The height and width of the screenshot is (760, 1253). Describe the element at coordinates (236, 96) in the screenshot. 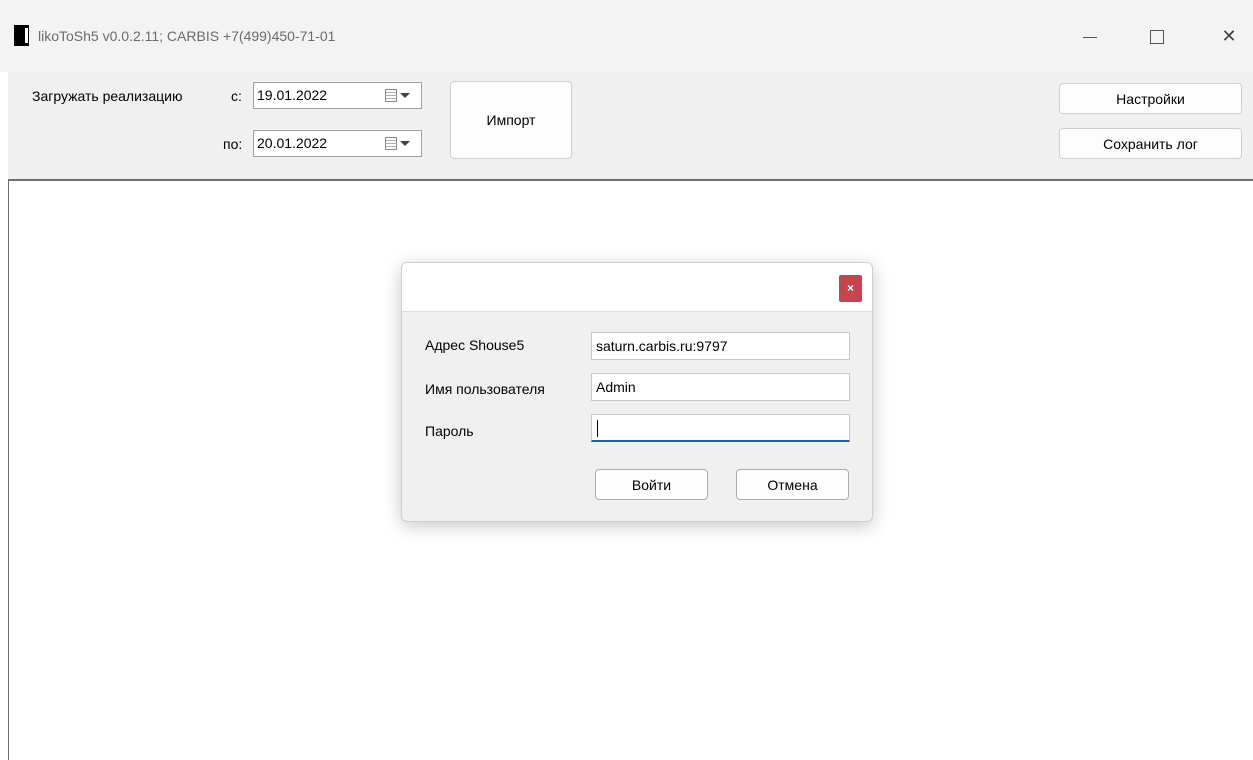

I see `from-label: с:` at that location.